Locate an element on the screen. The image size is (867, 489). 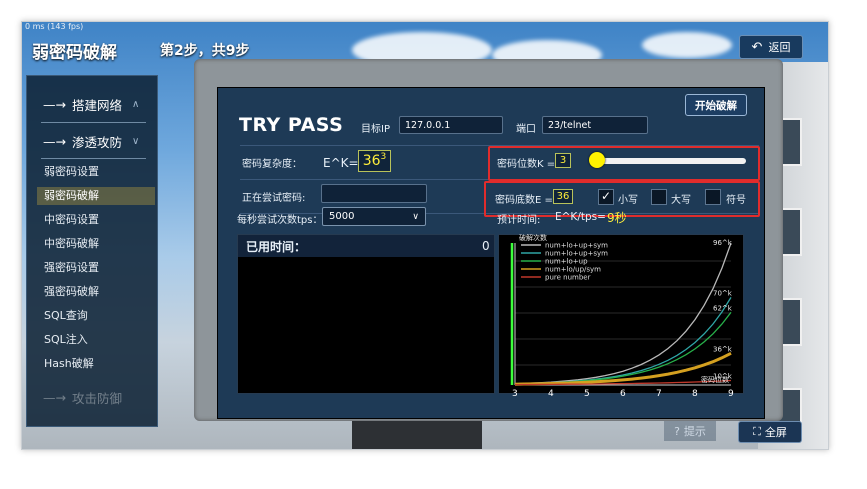
trying-password-field is located at coordinates (374, 193).